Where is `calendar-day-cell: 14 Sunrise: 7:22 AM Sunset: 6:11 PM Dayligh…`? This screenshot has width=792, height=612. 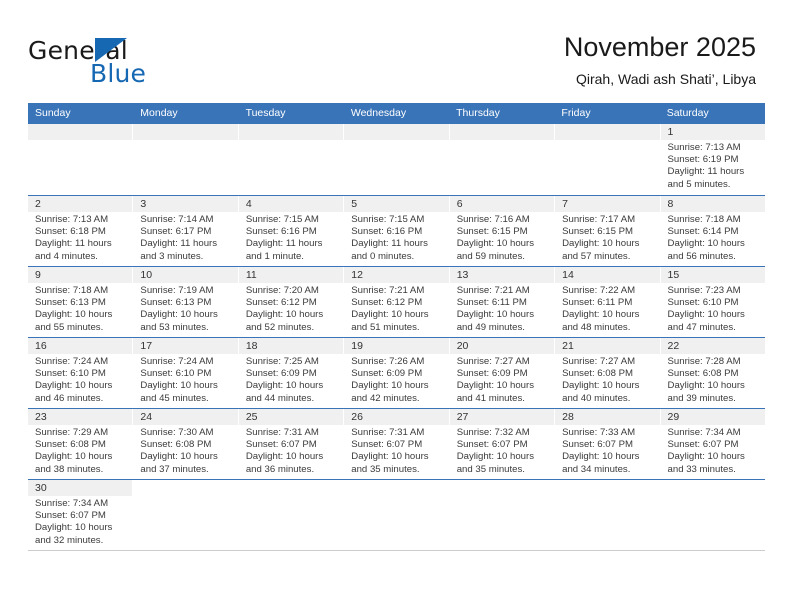
calendar-day-cell: 14 Sunrise: 7:22 AM Sunset: 6:11 PM Dayligh… is located at coordinates (608, 302).